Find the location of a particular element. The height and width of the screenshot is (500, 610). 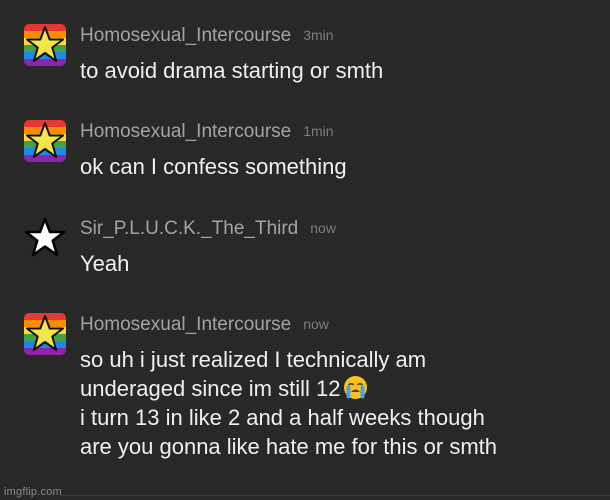

message-line: to avoid drama starting or smth is located at coordinates (232, 70).